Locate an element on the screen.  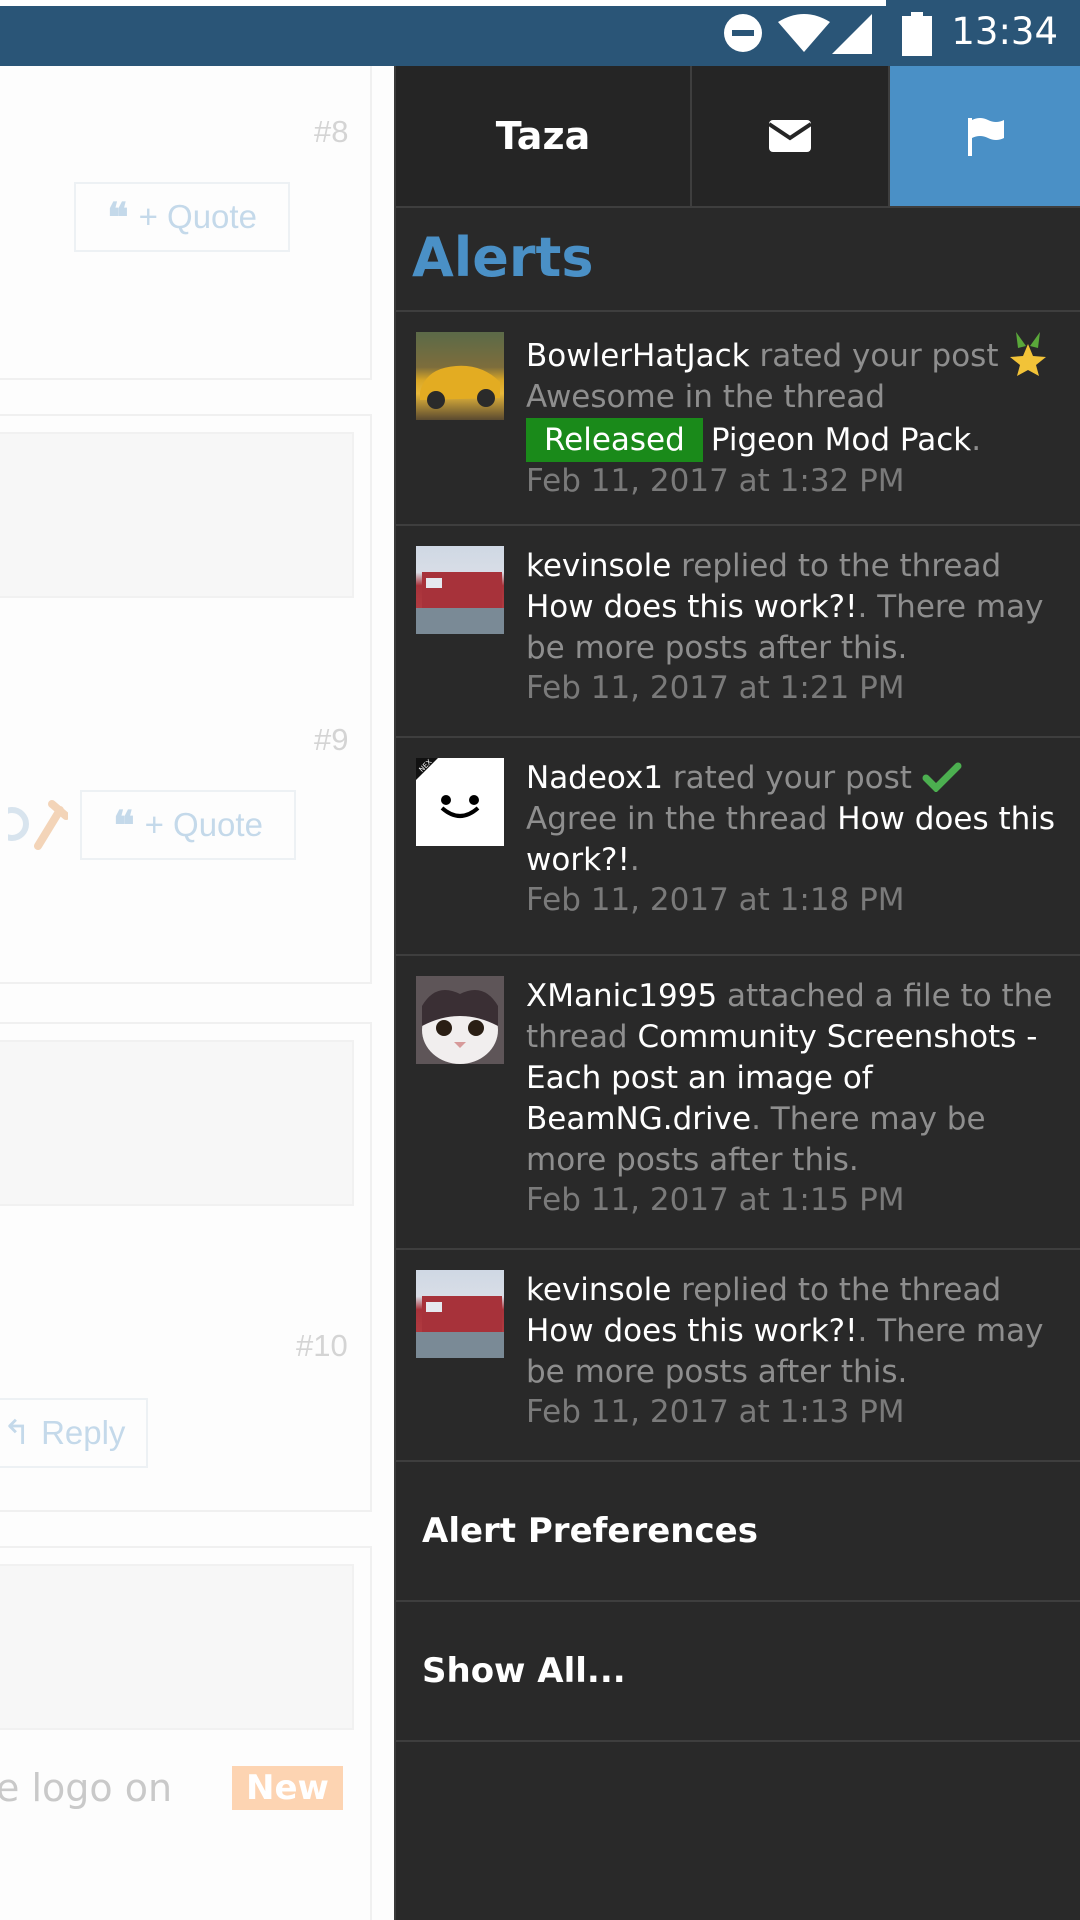
star-medal-icon is located at coordinates (1028, 354).